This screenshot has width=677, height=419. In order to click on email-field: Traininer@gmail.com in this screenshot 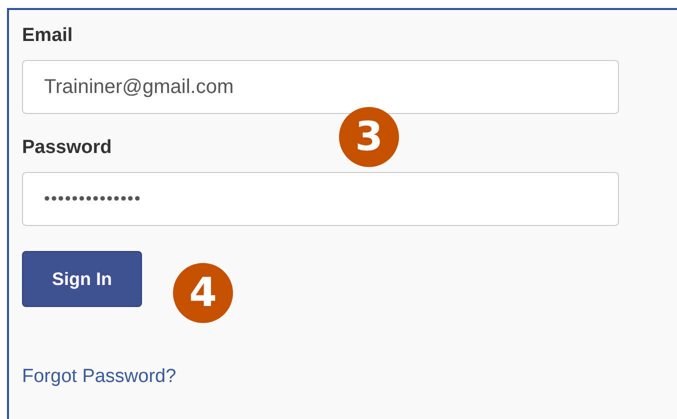, I will do `click(320, 87)`.